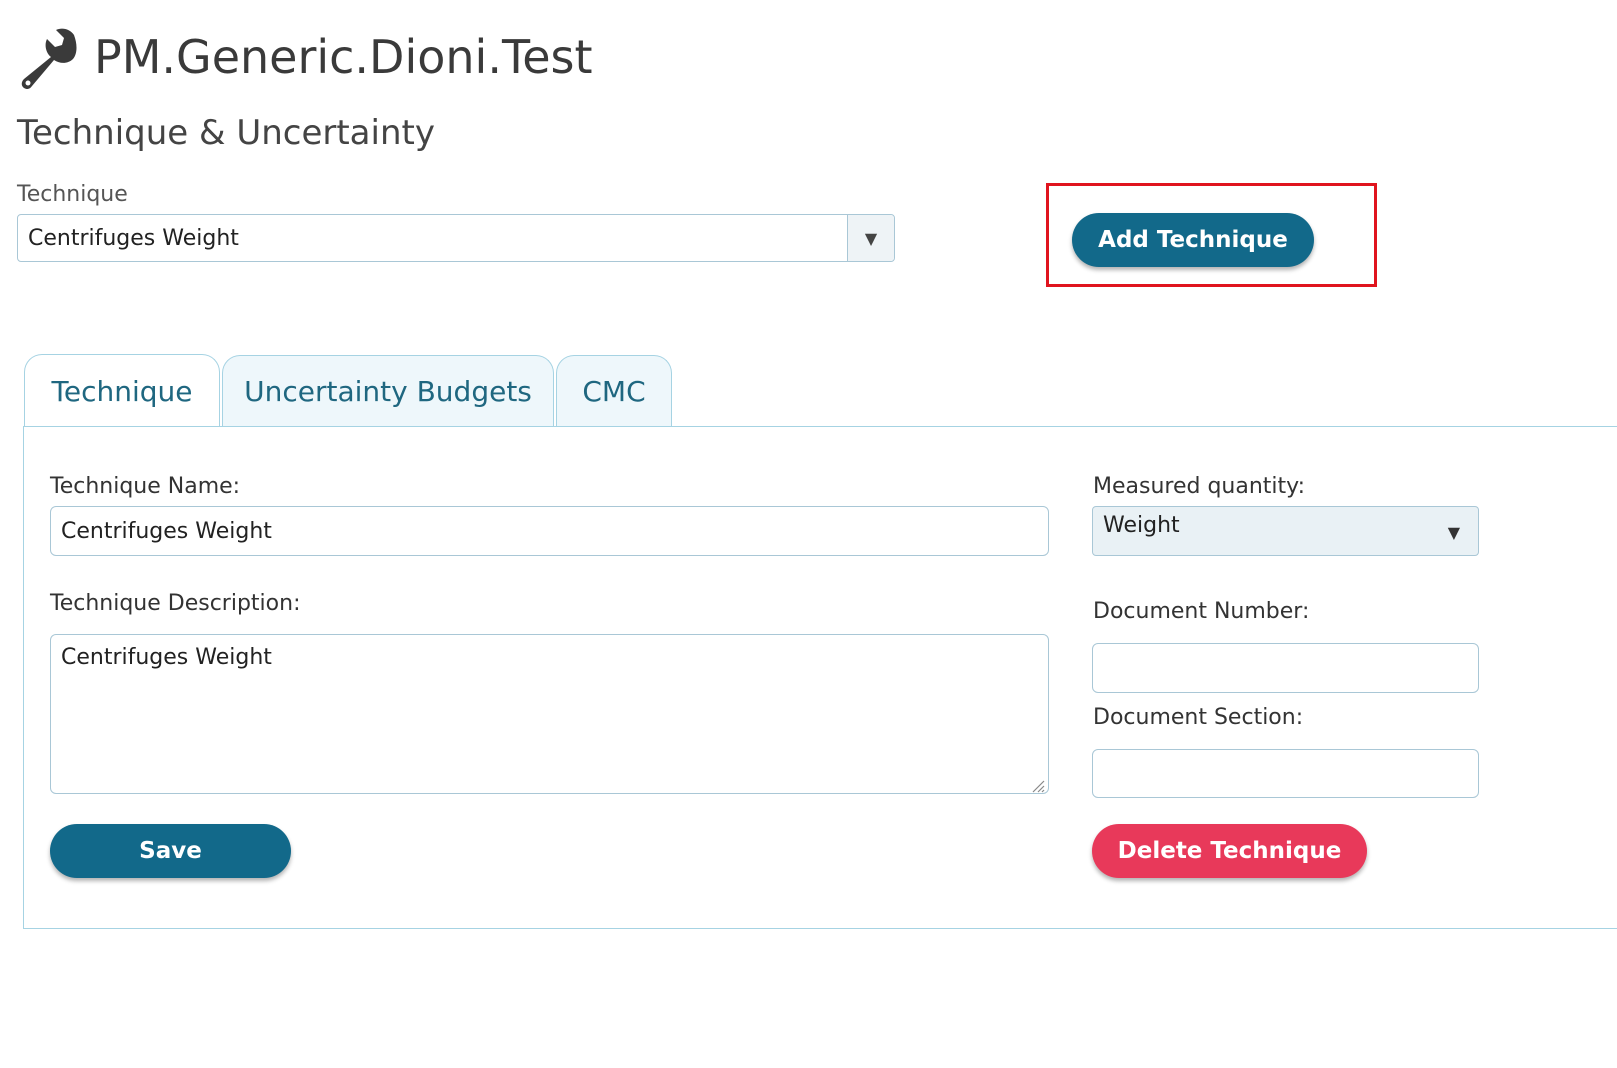 Image resolution: width=1617 pixels, height=1068 pixels. What do you see at coordinates (456, 238) in the screenshot?
I see `technique-select: Centrifuges Weight ▼` at bounding box center [456, 238].